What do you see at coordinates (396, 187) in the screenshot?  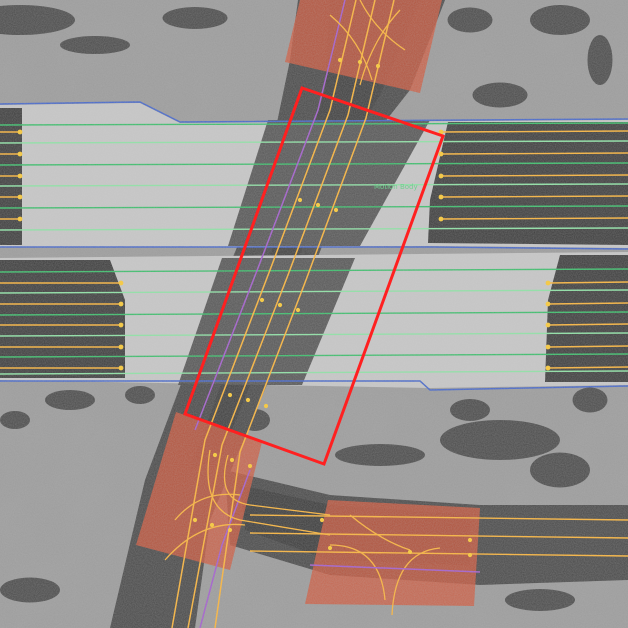 I see `map-label: Motion Body` at bounding box center [396, 187].